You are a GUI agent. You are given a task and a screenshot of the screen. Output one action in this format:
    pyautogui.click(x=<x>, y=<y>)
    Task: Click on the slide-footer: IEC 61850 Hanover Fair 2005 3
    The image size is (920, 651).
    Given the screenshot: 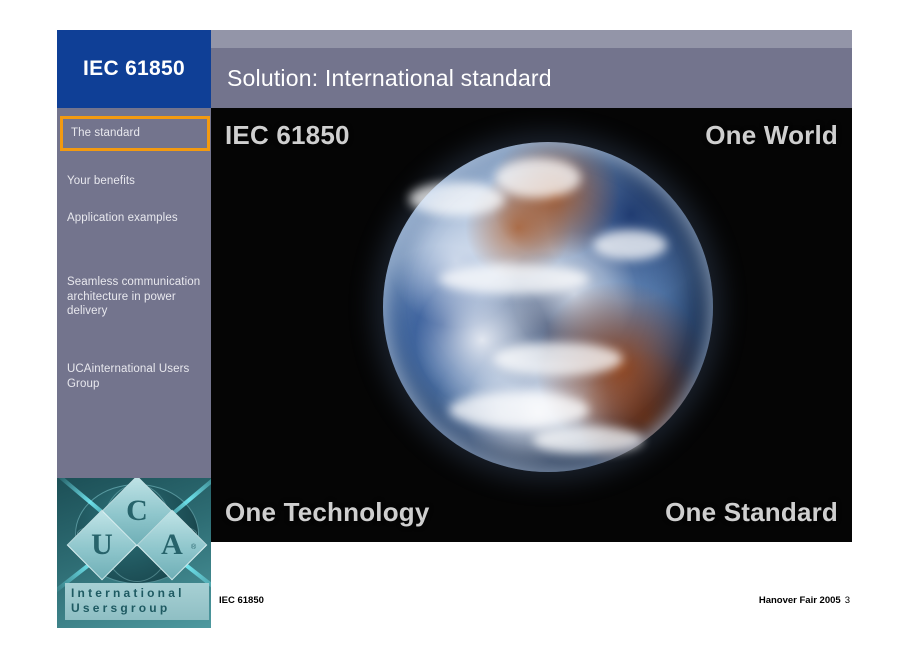 What is the action you would take?
    pyautogui.click(x=531, y=585)
    